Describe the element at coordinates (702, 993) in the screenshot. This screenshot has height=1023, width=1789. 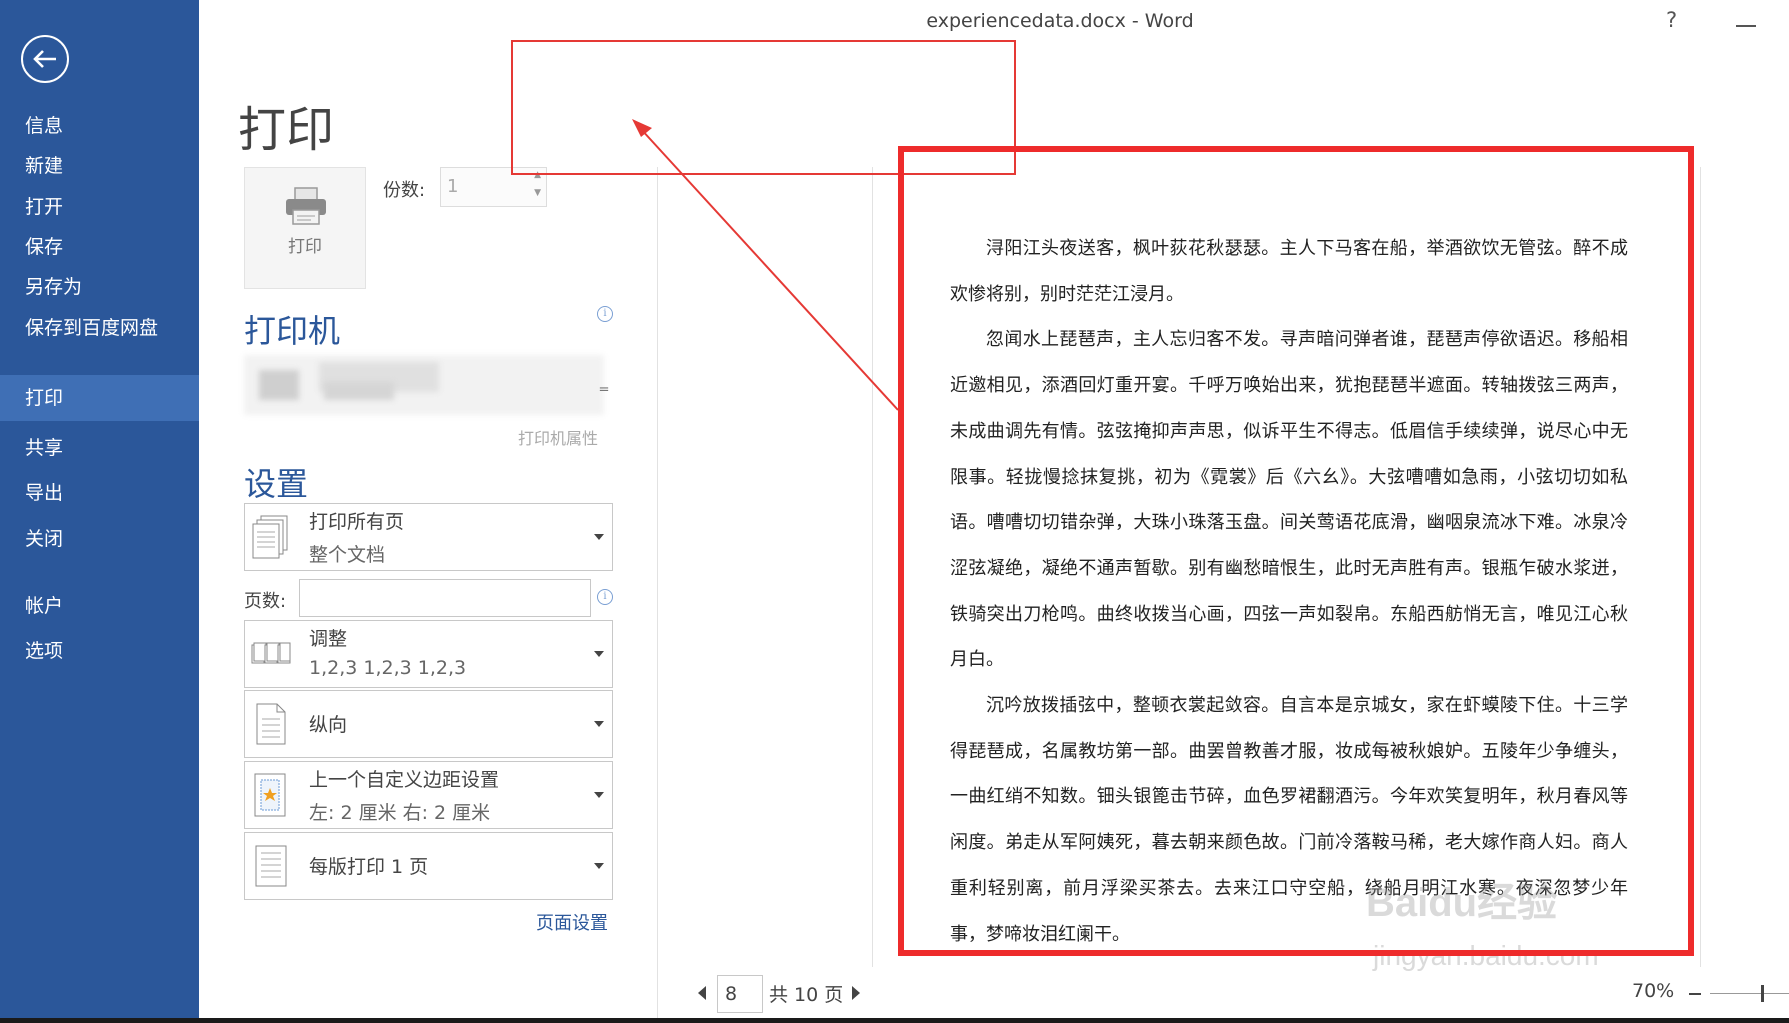
I see `previous-page-button` at that location.